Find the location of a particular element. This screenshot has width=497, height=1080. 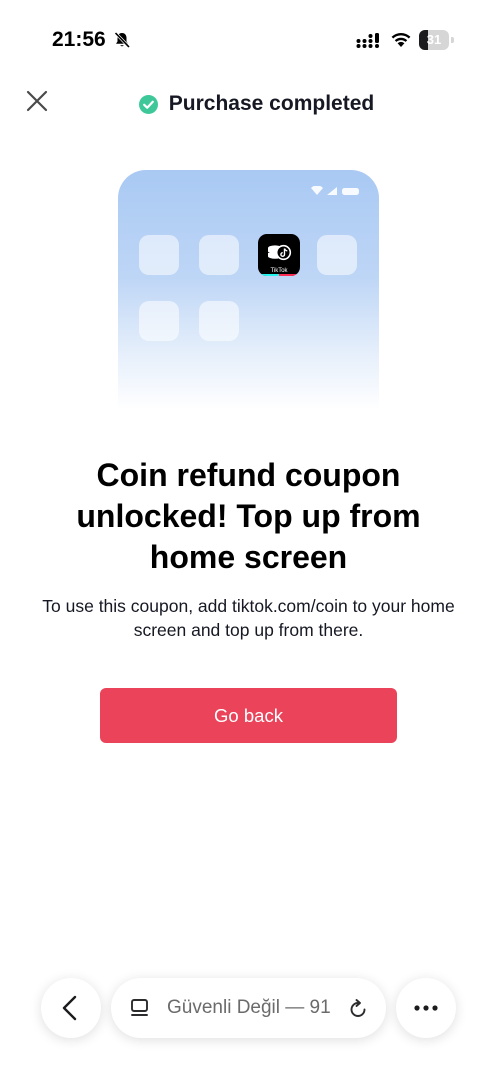

more-options-button is located at coordinates (426, 1008).